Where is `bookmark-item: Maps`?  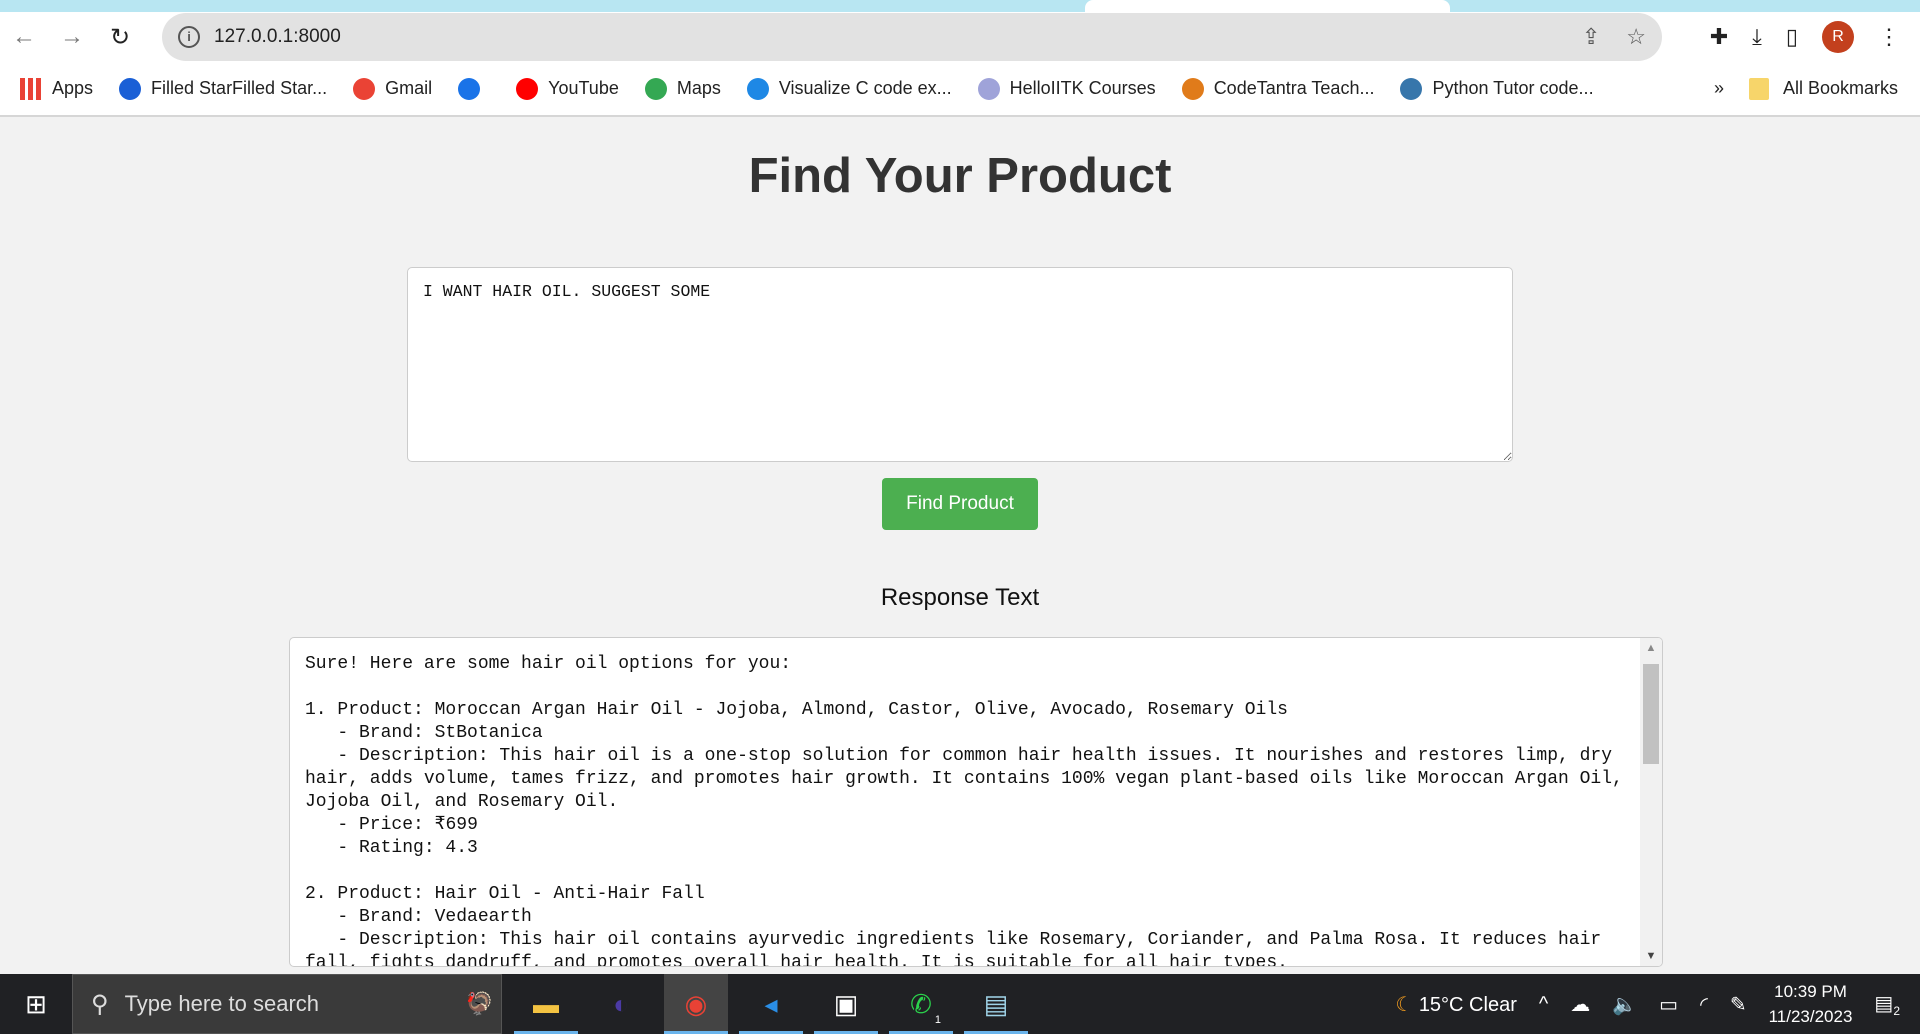 bookmark-item: Maps is located at coordinates (682, 88).